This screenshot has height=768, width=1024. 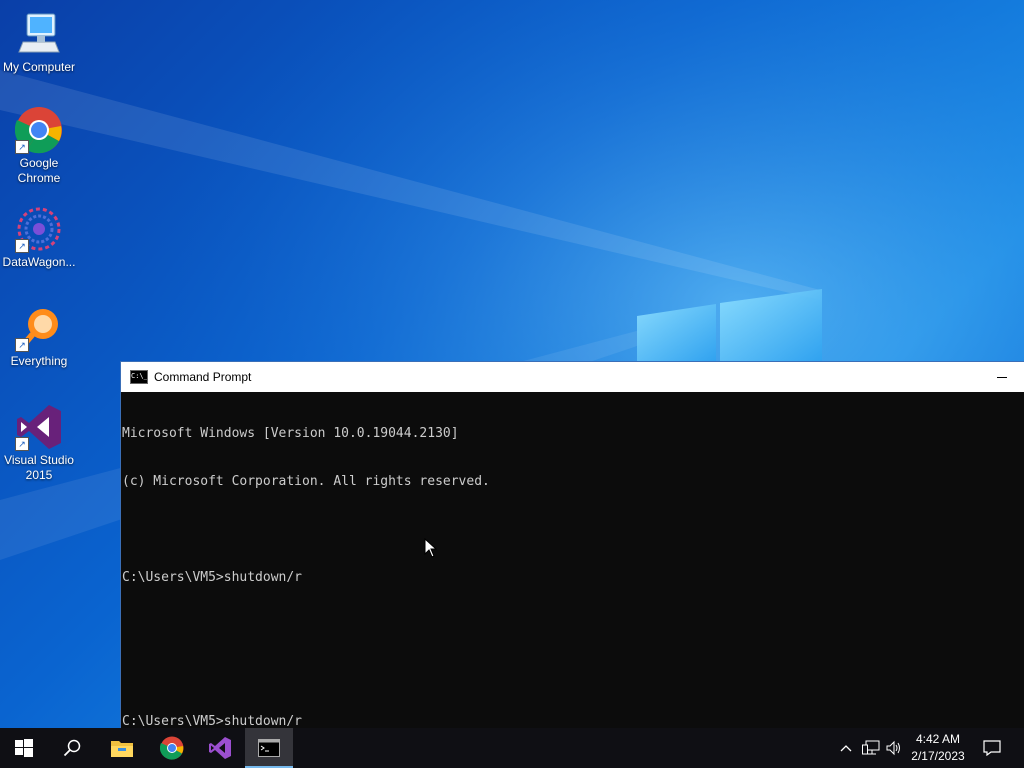 I want to click on desktop-icon-label: My Computer, so click(x=39, y=67).